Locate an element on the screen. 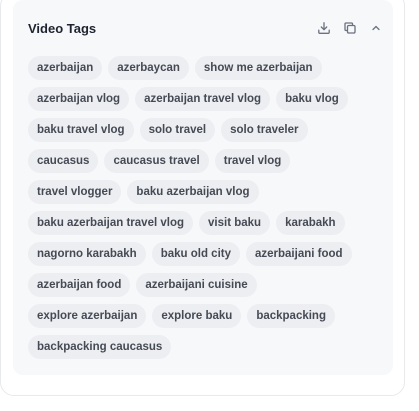  tag-chip: azerbaijan travel vlog is located at coordinates (203, 99).